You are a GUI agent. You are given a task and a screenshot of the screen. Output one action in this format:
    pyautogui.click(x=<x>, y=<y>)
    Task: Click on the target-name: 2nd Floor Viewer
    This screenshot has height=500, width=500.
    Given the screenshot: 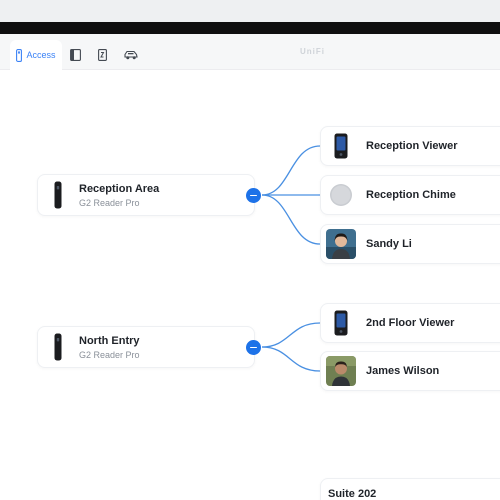 What is the action you would take?
    pyautogui.click(x=410, y=323)
    